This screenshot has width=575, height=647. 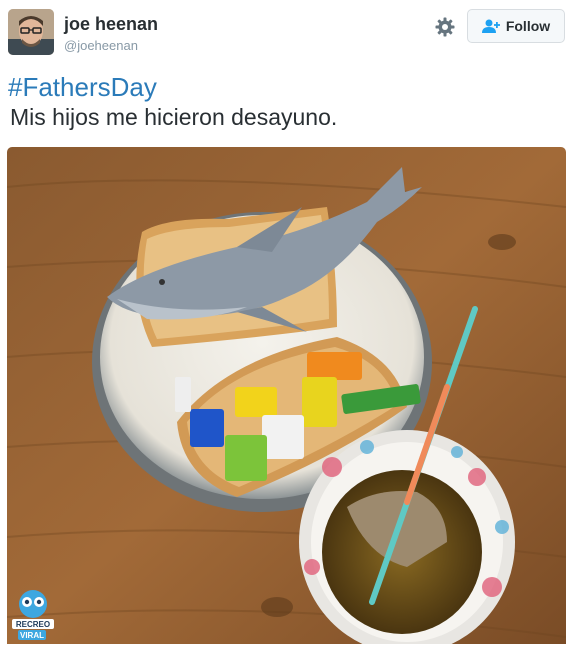 I want to click on author-handle: @joeheenan, so click(x=101, y=45).